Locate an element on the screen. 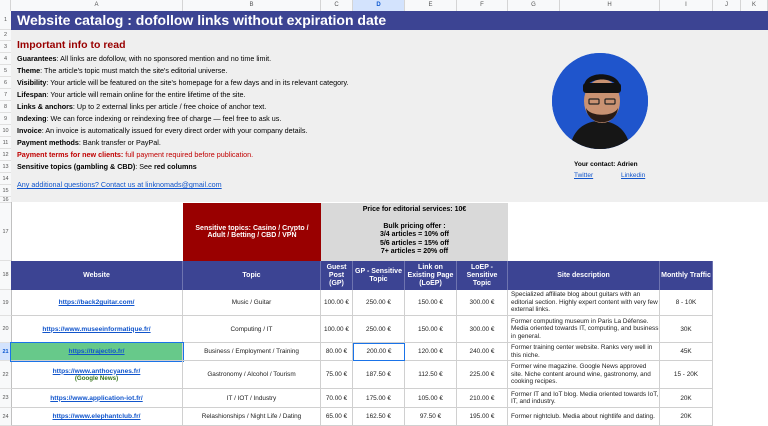 This screenshot has height=426, width=768. contact-avatar is located at coordinates (600, 101).